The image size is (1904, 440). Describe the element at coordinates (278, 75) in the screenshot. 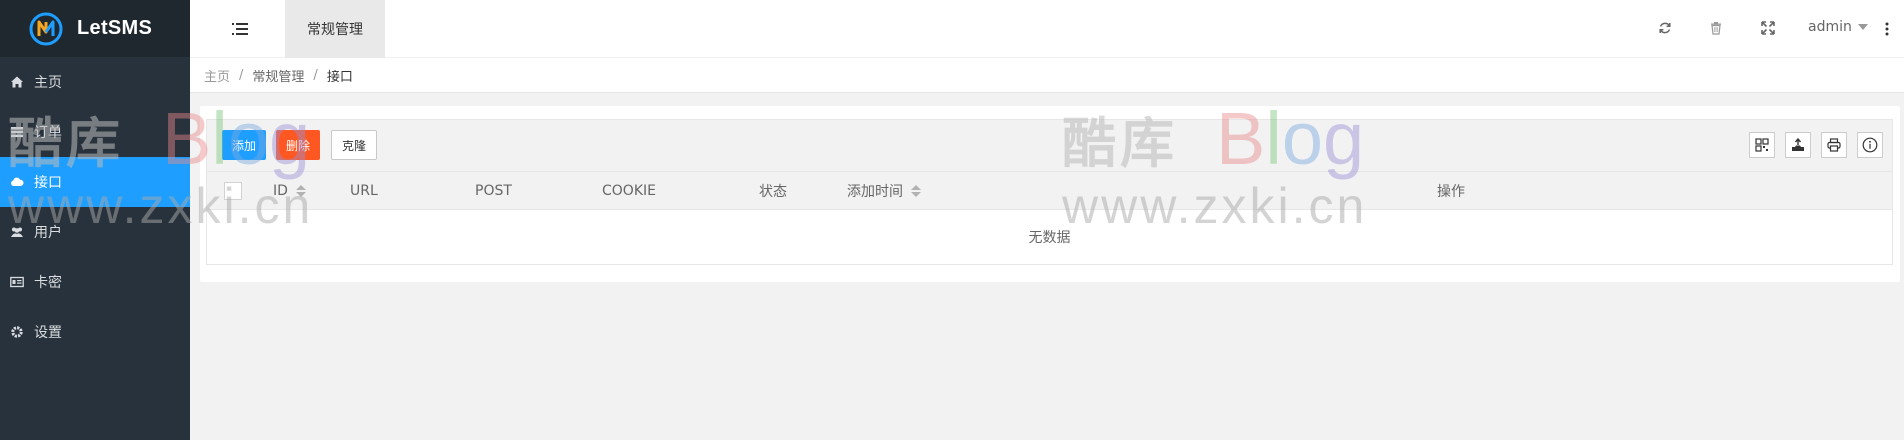

I see `breadcrumb-general: 常规管理` at that location.